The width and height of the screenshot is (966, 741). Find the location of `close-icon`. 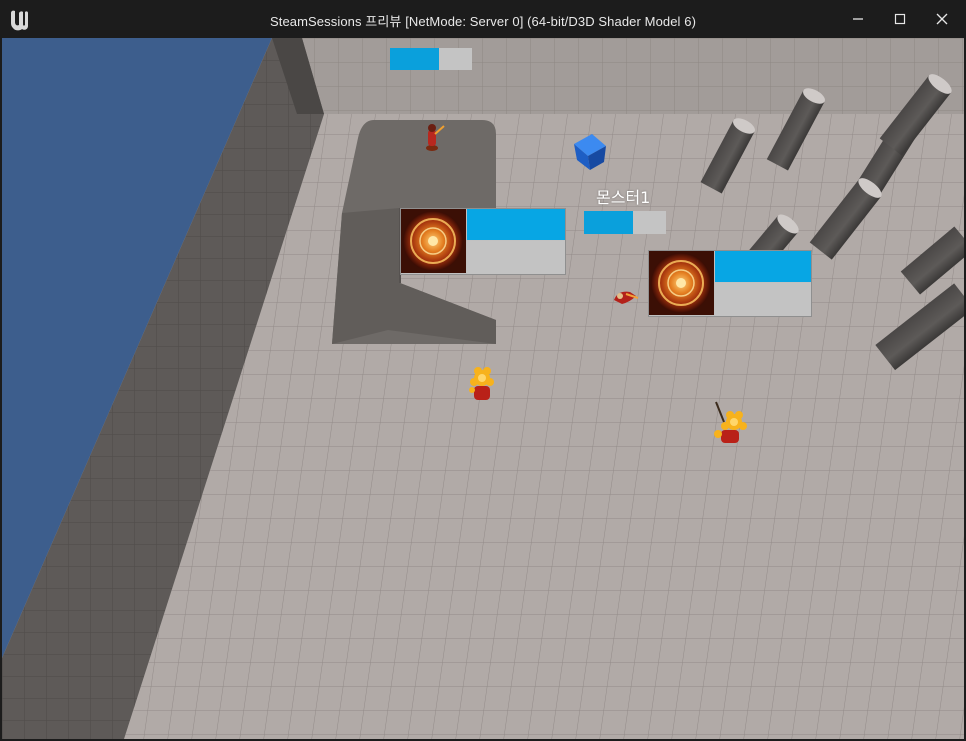

close-icon is located at coordinates (942, 19).